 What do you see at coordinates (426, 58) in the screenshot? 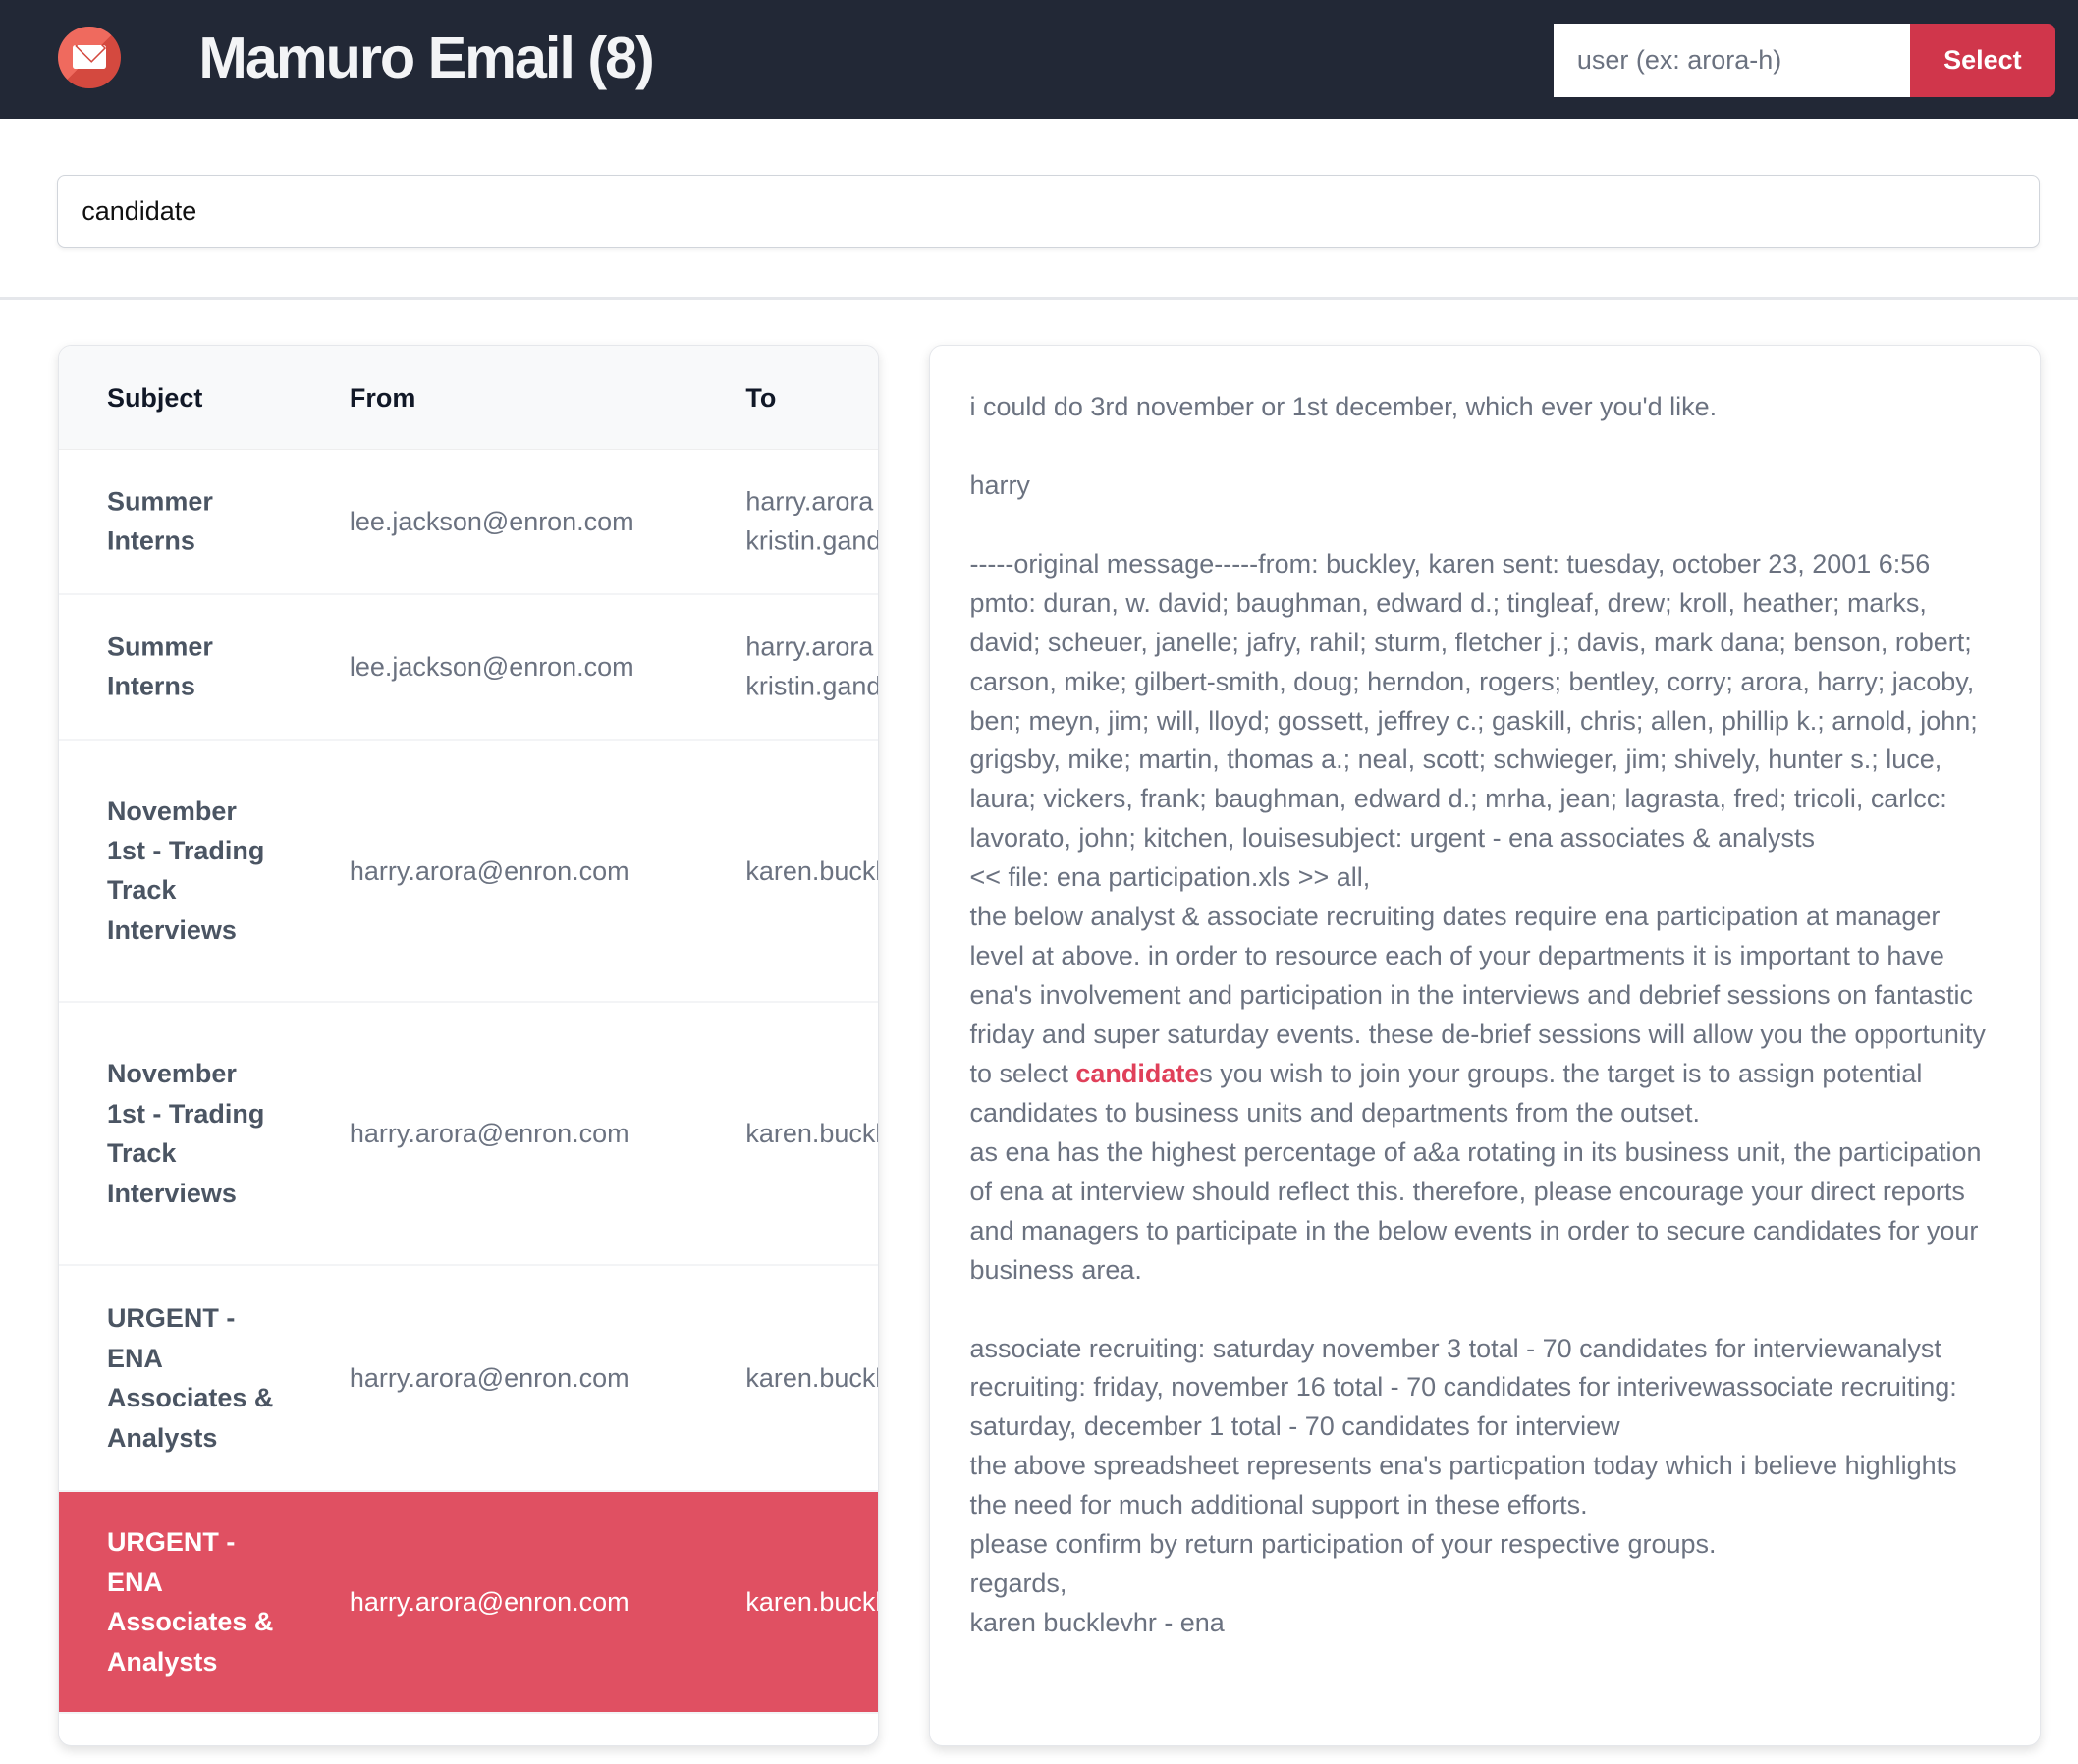
I see `app-title: Mamuro Email (8)` at bounding box center [426, 58].